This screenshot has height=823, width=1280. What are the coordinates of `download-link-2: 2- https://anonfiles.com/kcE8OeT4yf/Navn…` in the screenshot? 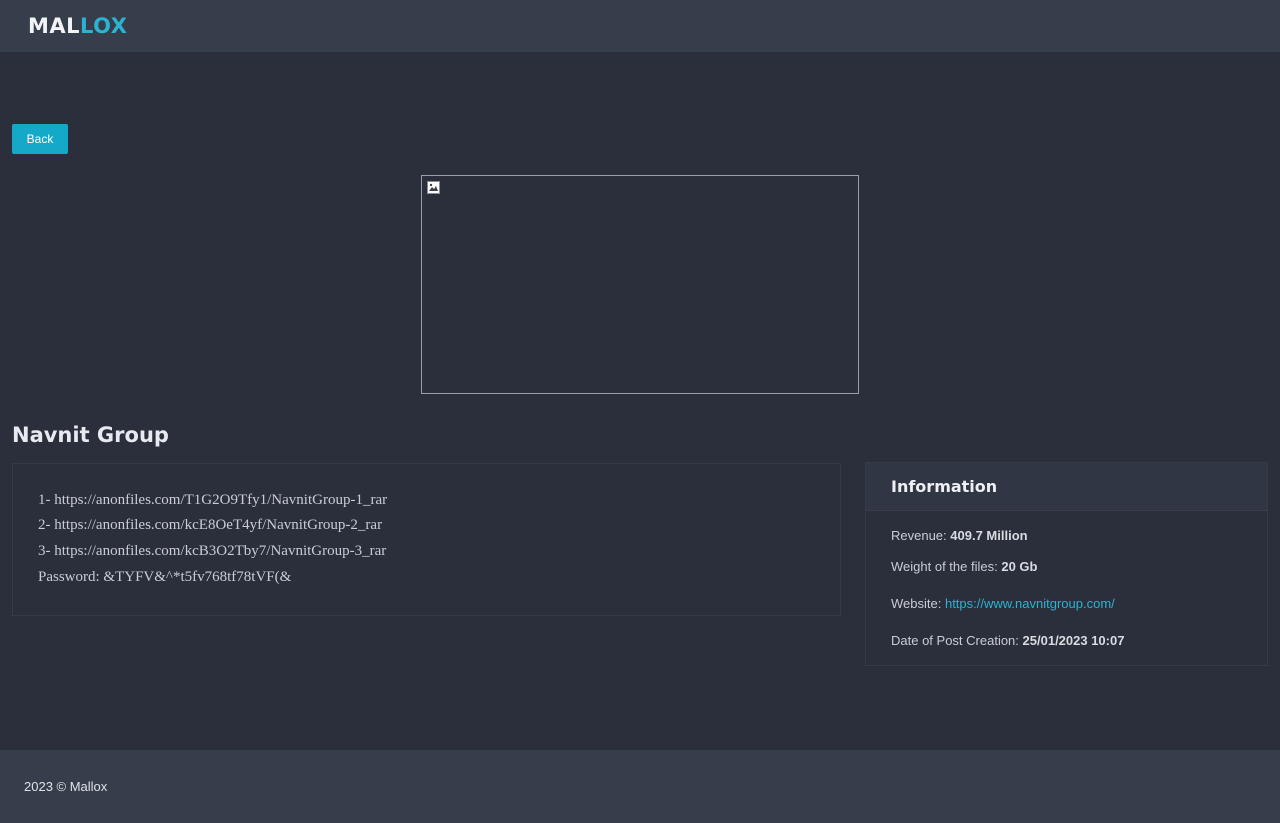 It's located at (210, 525).